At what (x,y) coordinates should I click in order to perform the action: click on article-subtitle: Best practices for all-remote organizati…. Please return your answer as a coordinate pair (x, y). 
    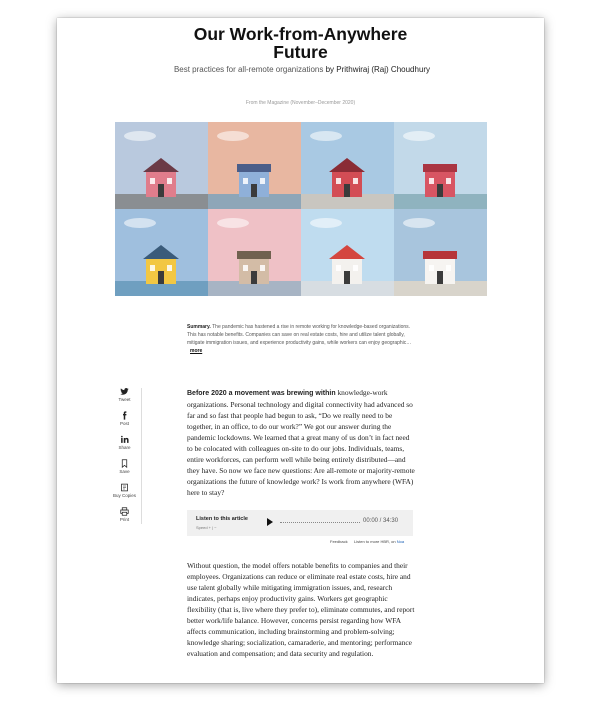
    Looking at the image, I should click on (302, 70).